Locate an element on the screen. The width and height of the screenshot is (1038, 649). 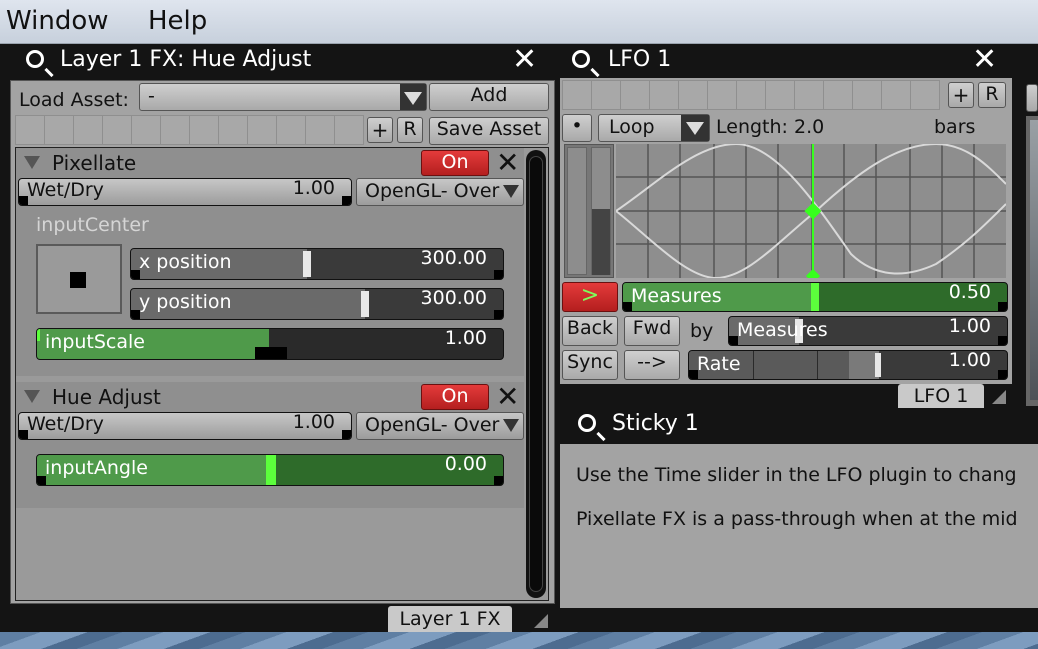
input-scale-label: inputScale is located at coordinates (95, 342).